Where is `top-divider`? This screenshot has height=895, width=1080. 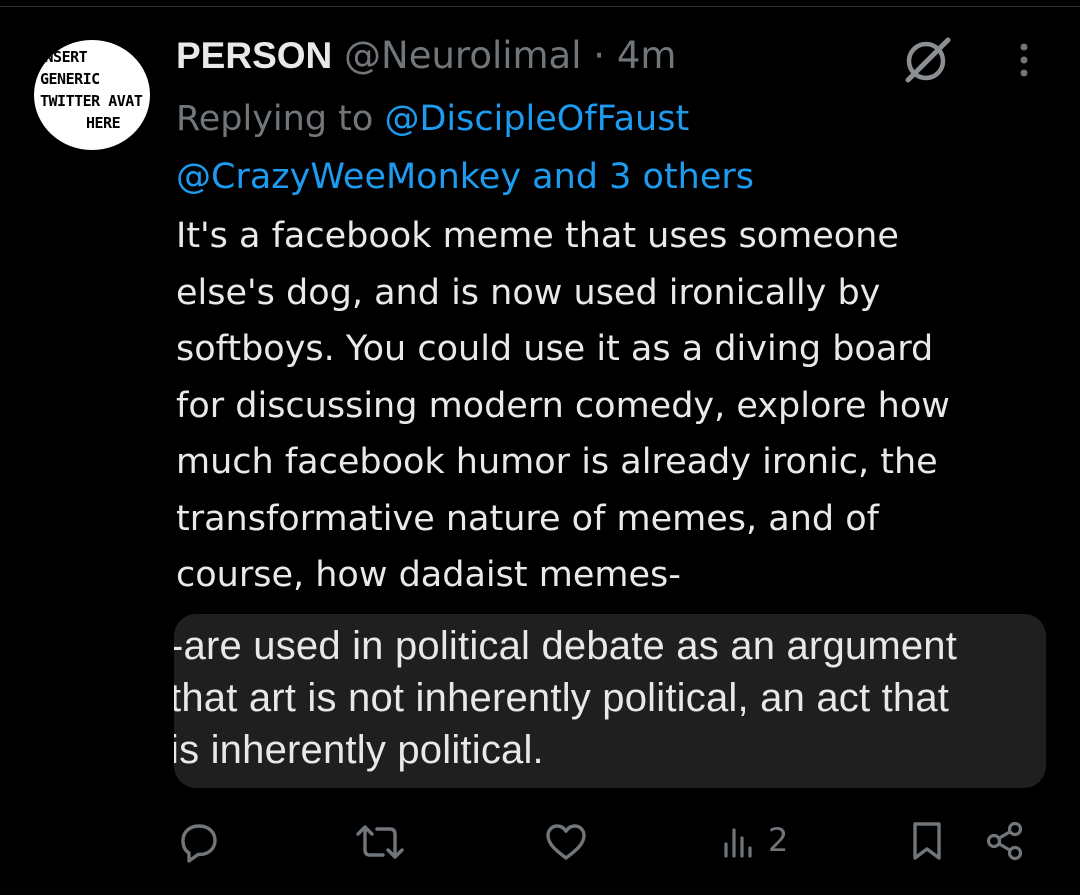
top-divider is located at coordinates (540, 6).